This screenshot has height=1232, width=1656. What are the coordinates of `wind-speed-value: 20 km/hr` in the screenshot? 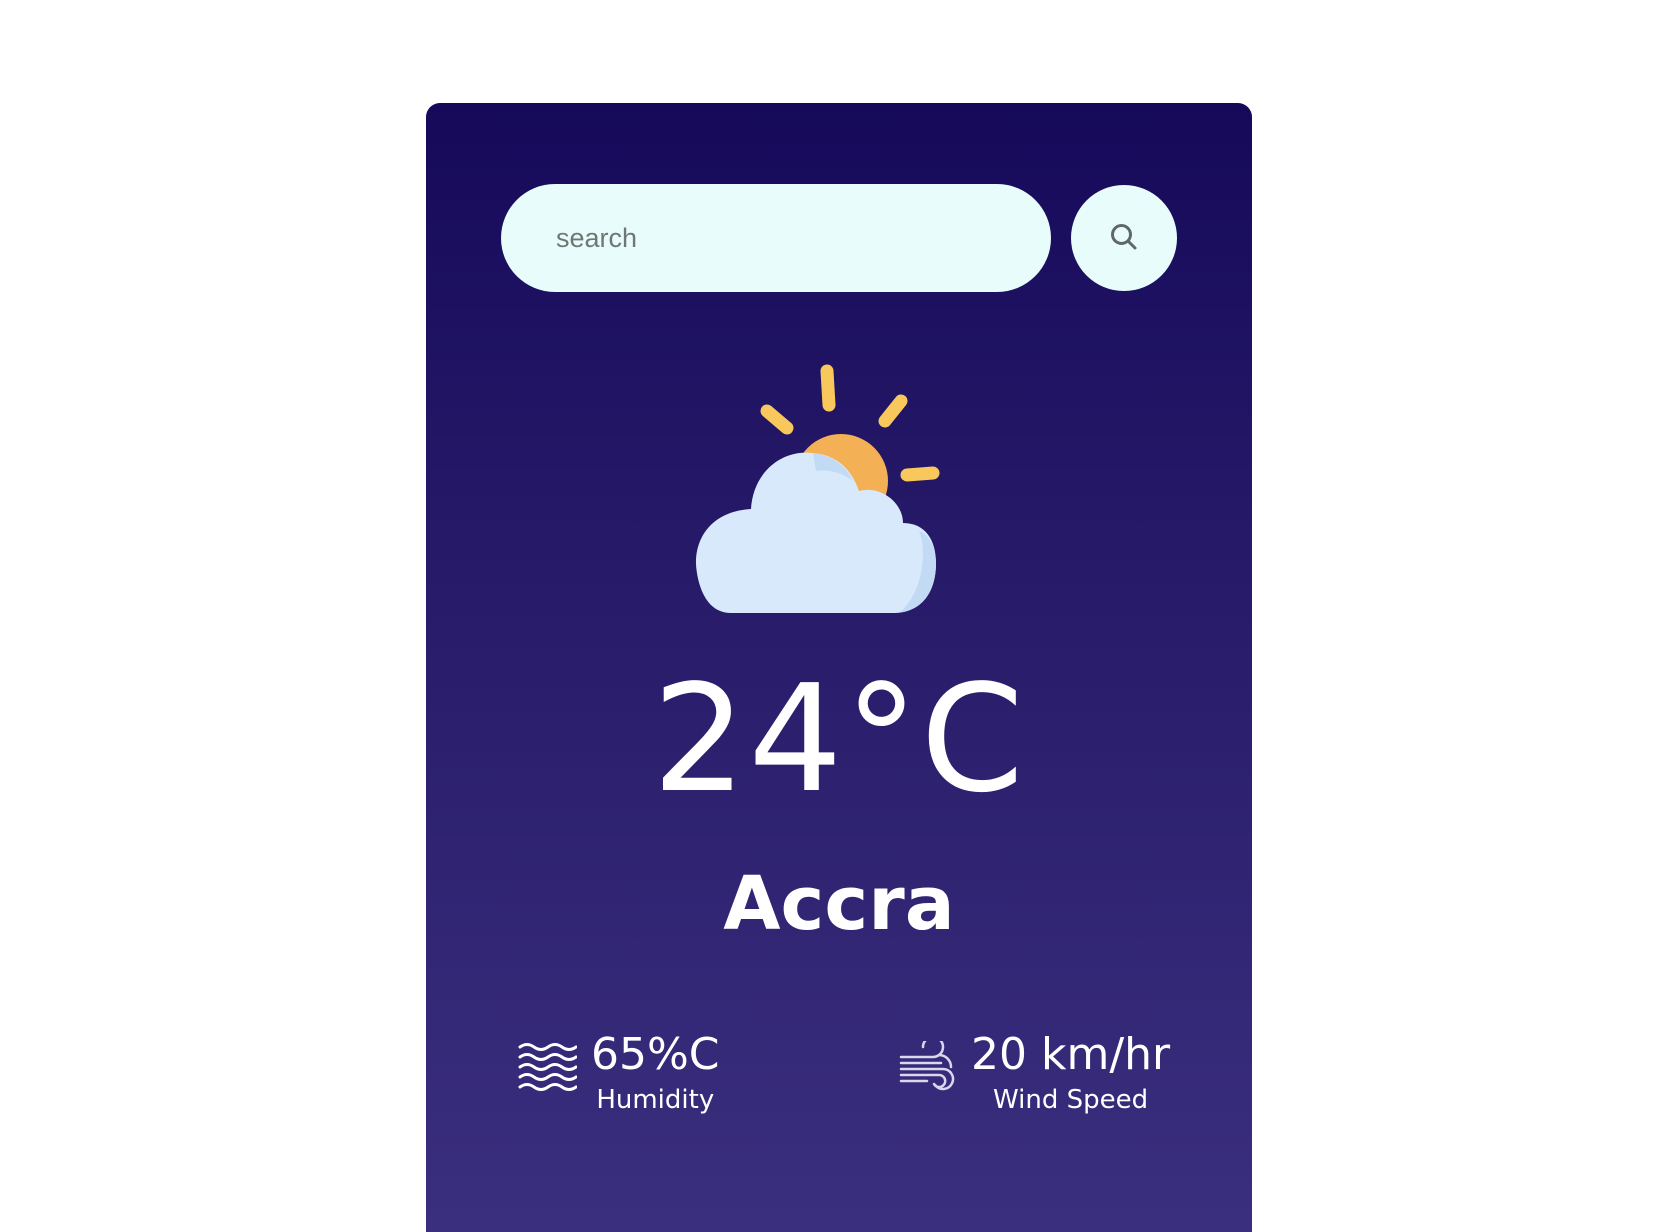 It's located at (1071, 1054).